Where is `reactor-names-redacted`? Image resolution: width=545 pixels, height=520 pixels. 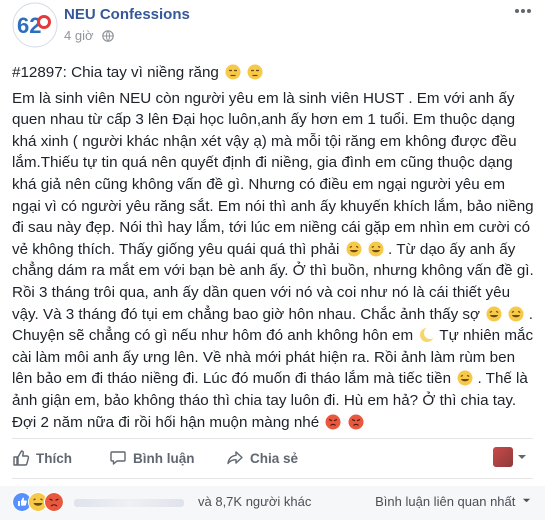
reactor-names-redacted is located at coordinates (129, 503).